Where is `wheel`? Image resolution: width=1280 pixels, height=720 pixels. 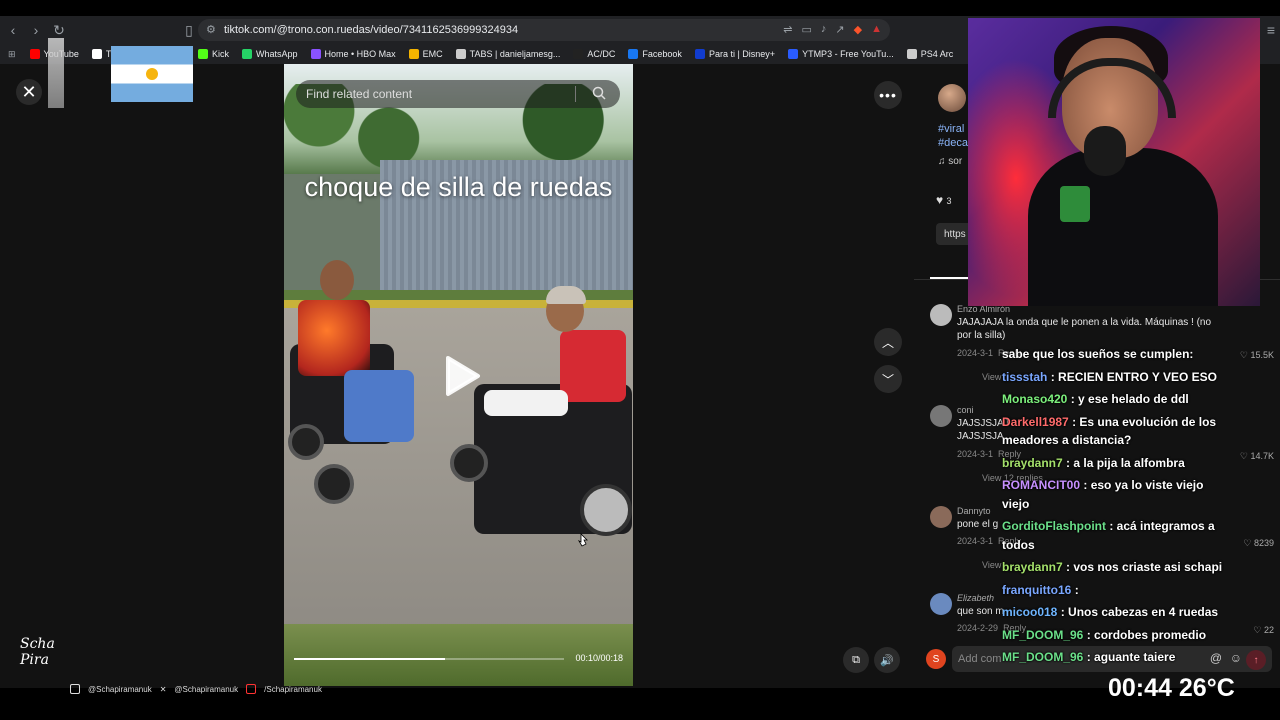
wheel is located at coordinates (469, 463).